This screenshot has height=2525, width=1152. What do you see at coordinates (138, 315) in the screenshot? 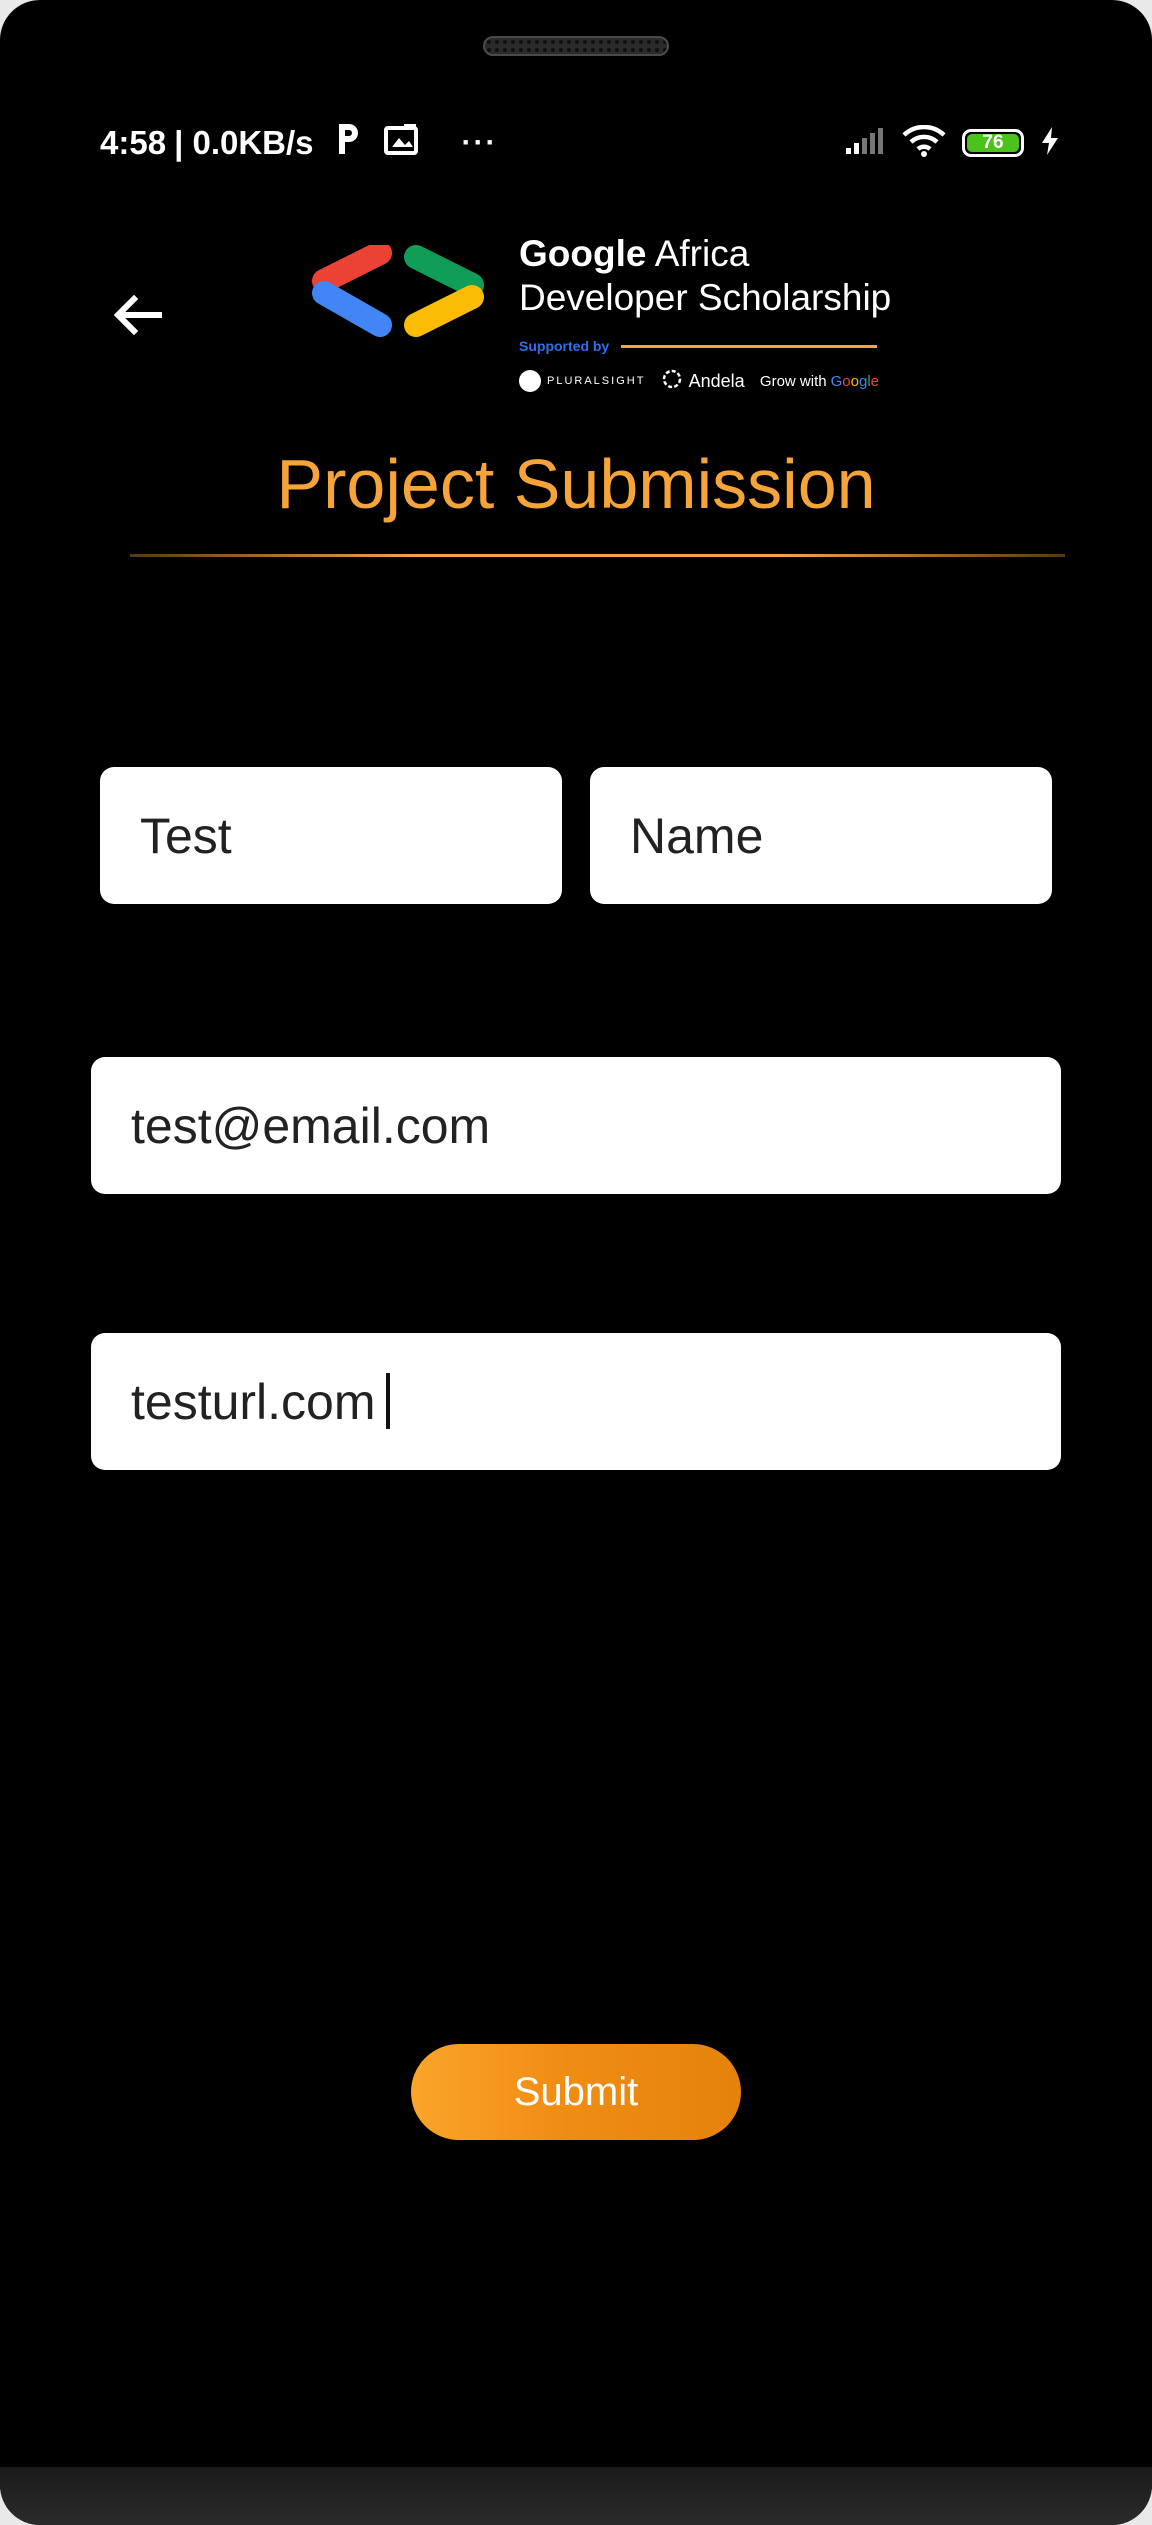
I see `back-arrow-icon` at bounding box center [138, 315].